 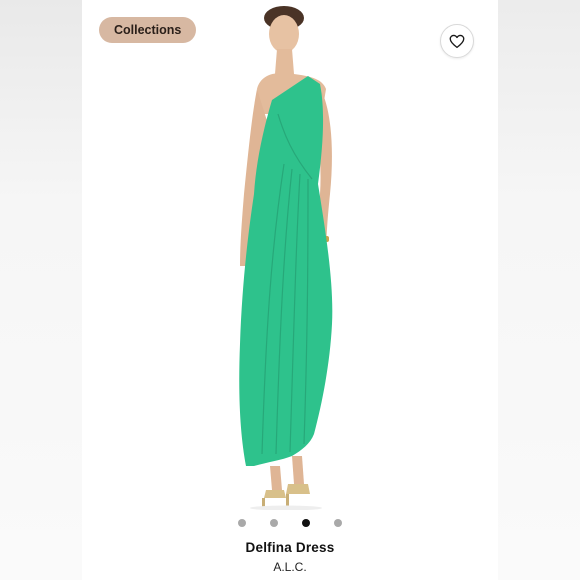 What do you see at coordinates (539, 290) in the screenshot?
I see `background-right-gradient` at bounding box center [539, 290].